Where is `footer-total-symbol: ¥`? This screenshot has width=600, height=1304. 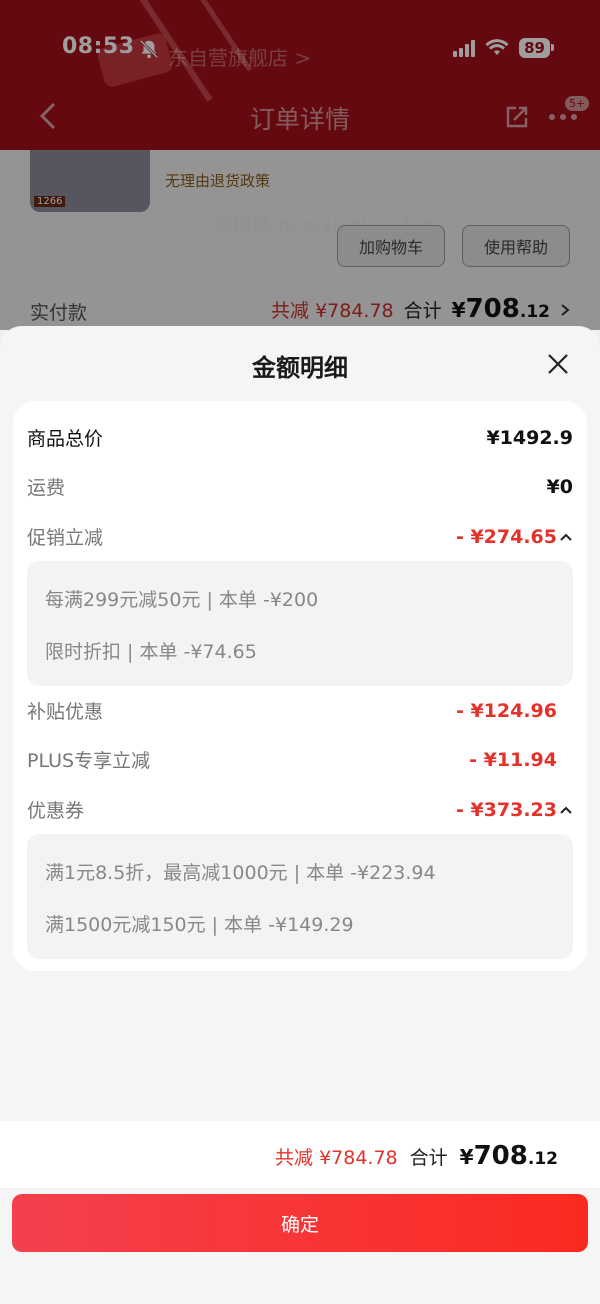 footer-total-symbol: ¥ is located at coordinates (466, 1157).